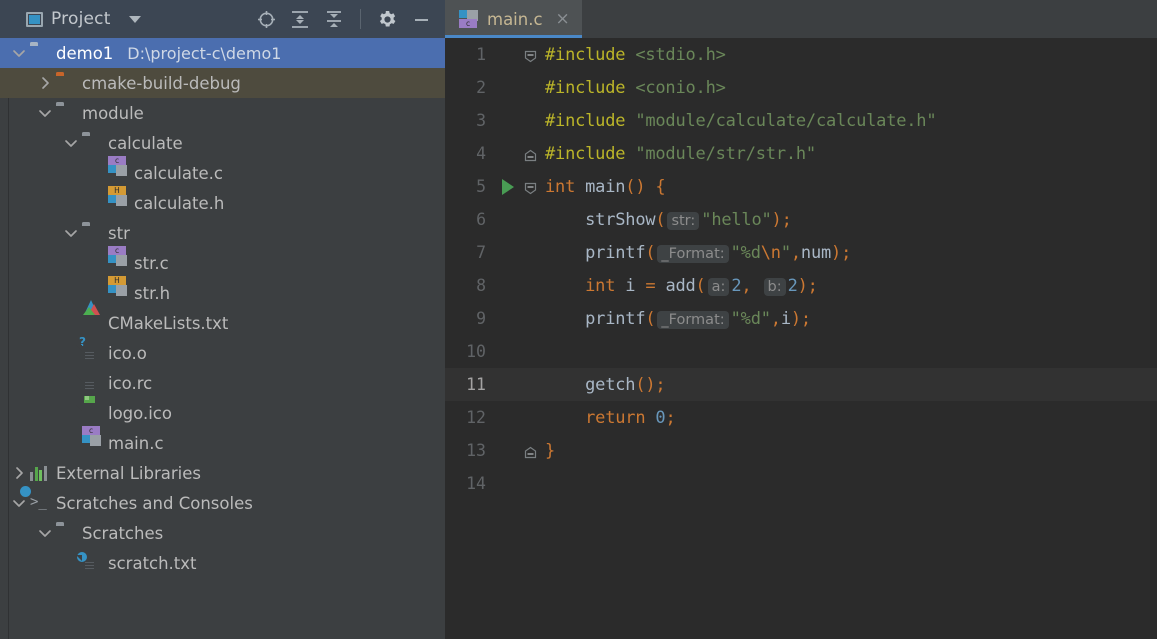 The width and height of the screenshot is (1157, 639). Describe the element at coordinates (222, 233) in the screenshot. I see `tree-row: str` at that location.